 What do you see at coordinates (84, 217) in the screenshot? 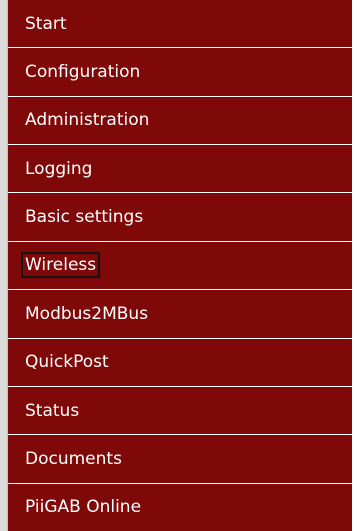
I see `nav-item-label: Basic settings` at bounding box center [84, 217].